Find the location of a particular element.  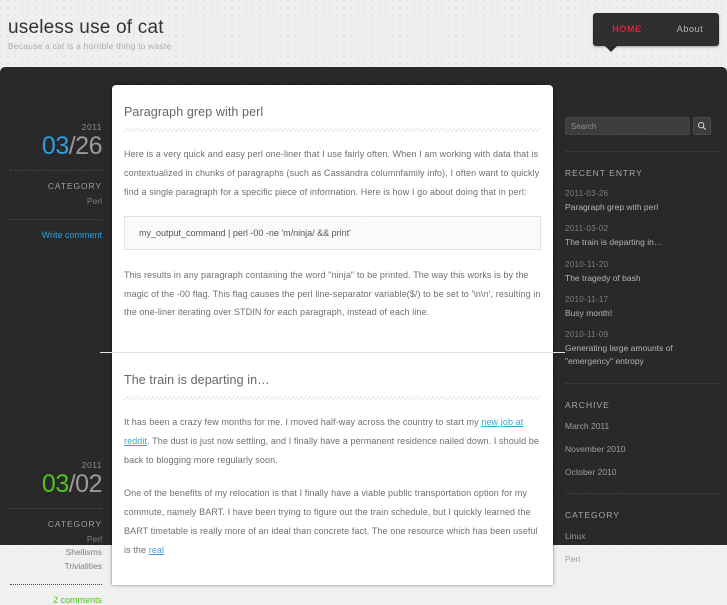

real-time-link: real is located at coordinates (156, 550).